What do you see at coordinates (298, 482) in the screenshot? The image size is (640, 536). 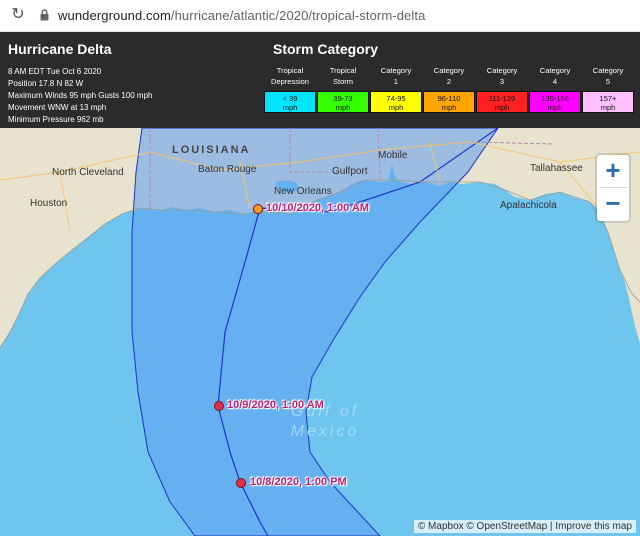 I see `forecast-point-label-3: 10/8/2020, 1:00 PM` at bounding box center [298, 482].